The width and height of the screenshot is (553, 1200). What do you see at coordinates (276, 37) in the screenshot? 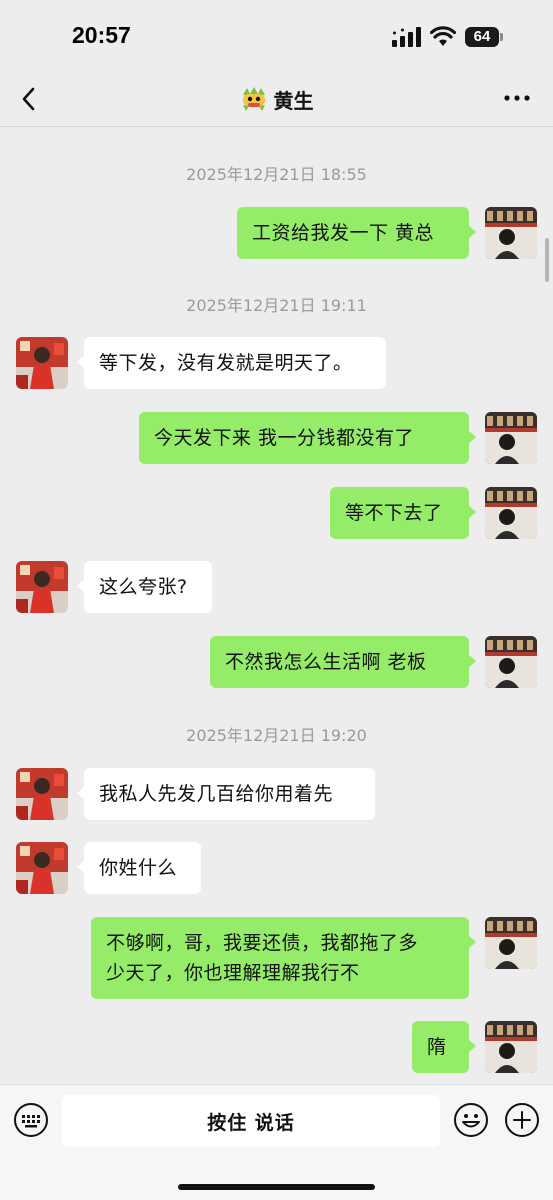
I see `status-bar: 20:57 64` at bounding box center [276, 37].